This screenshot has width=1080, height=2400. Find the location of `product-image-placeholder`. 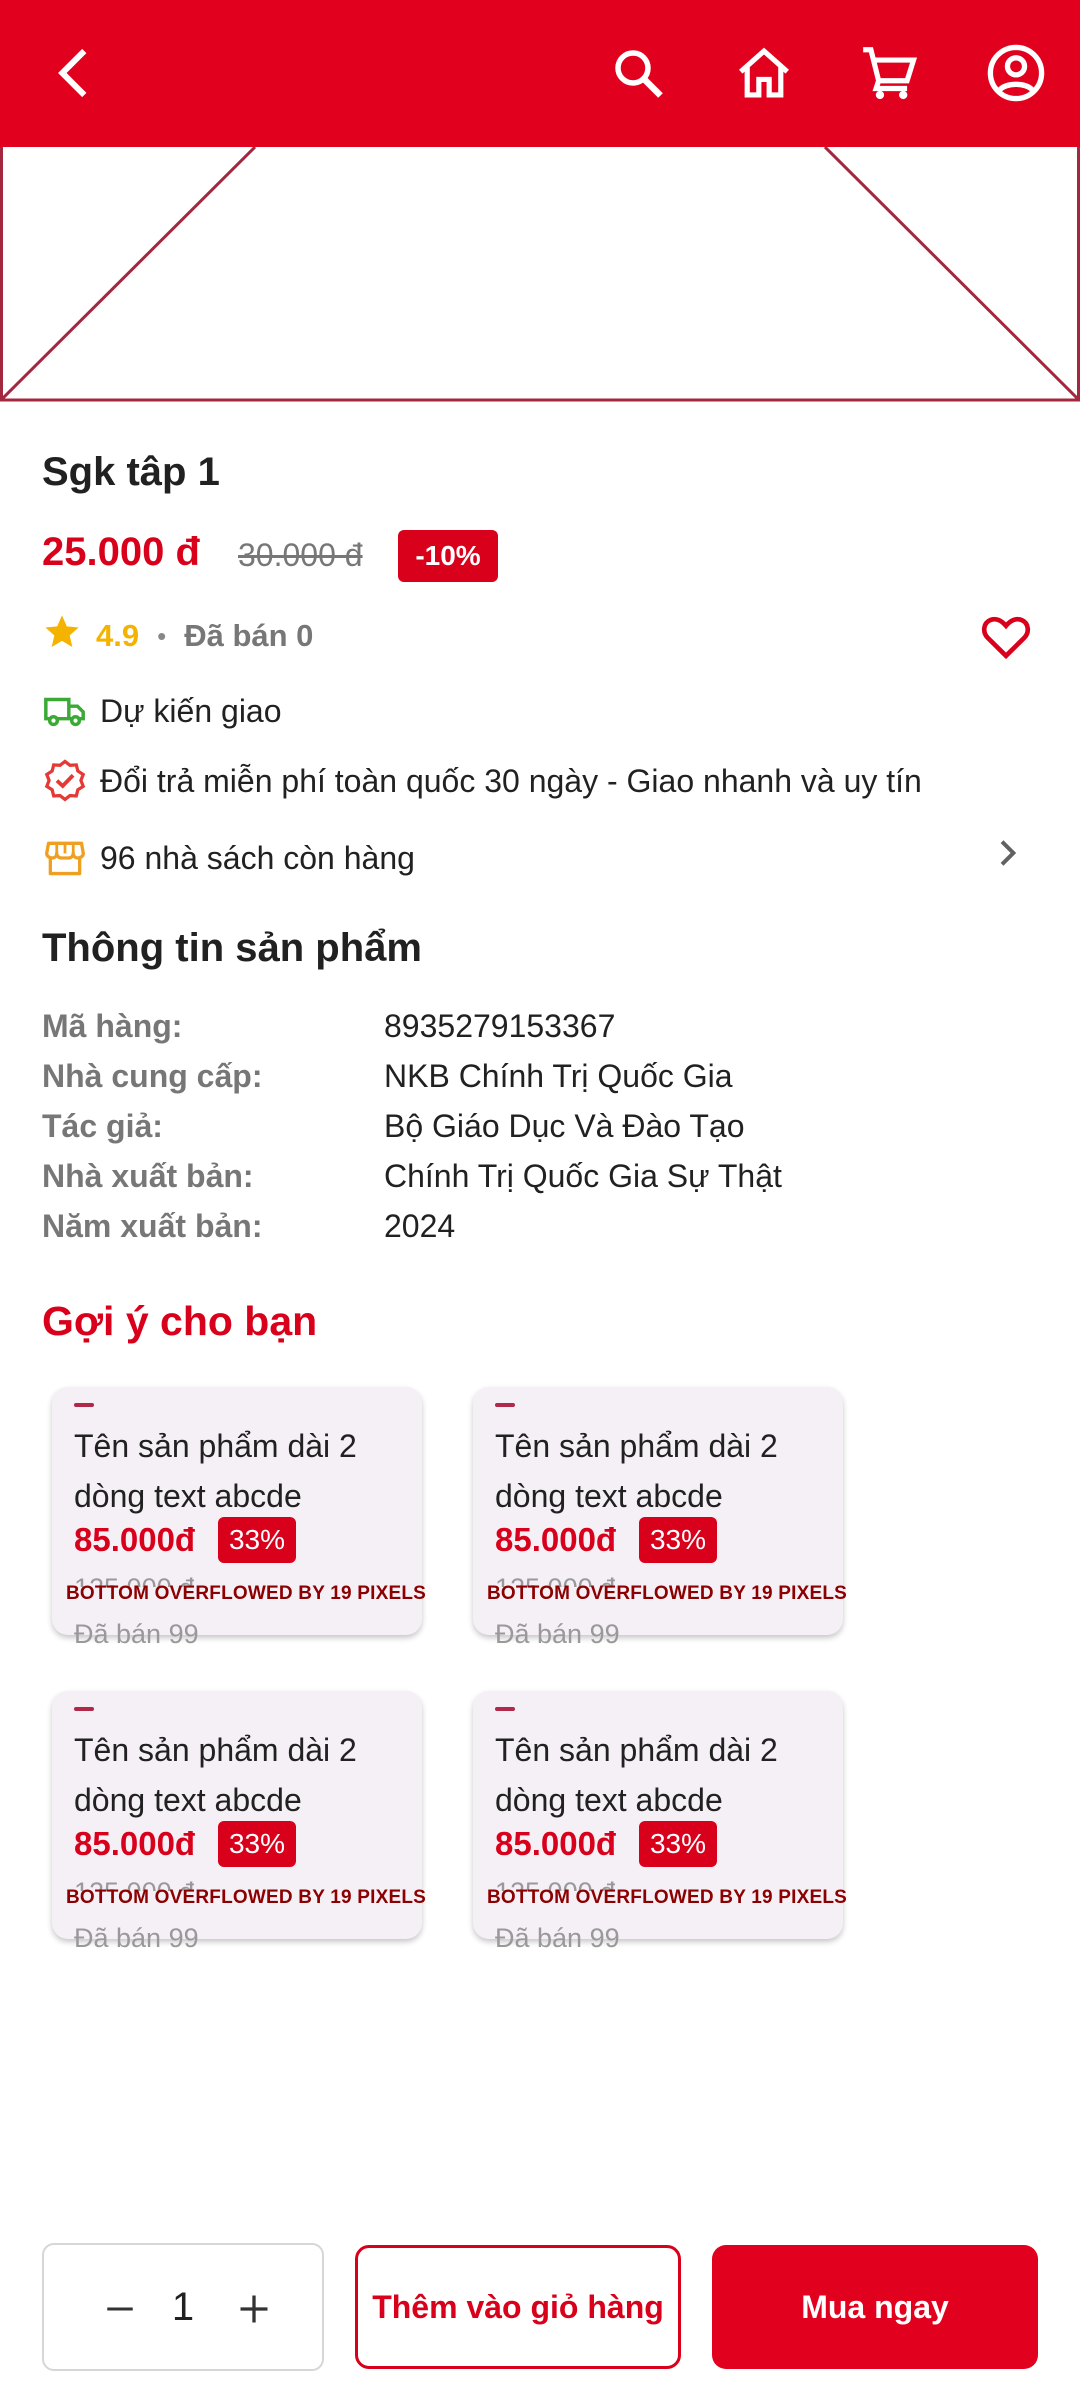

product-image-placeholder is located at coordinates (540, 272).